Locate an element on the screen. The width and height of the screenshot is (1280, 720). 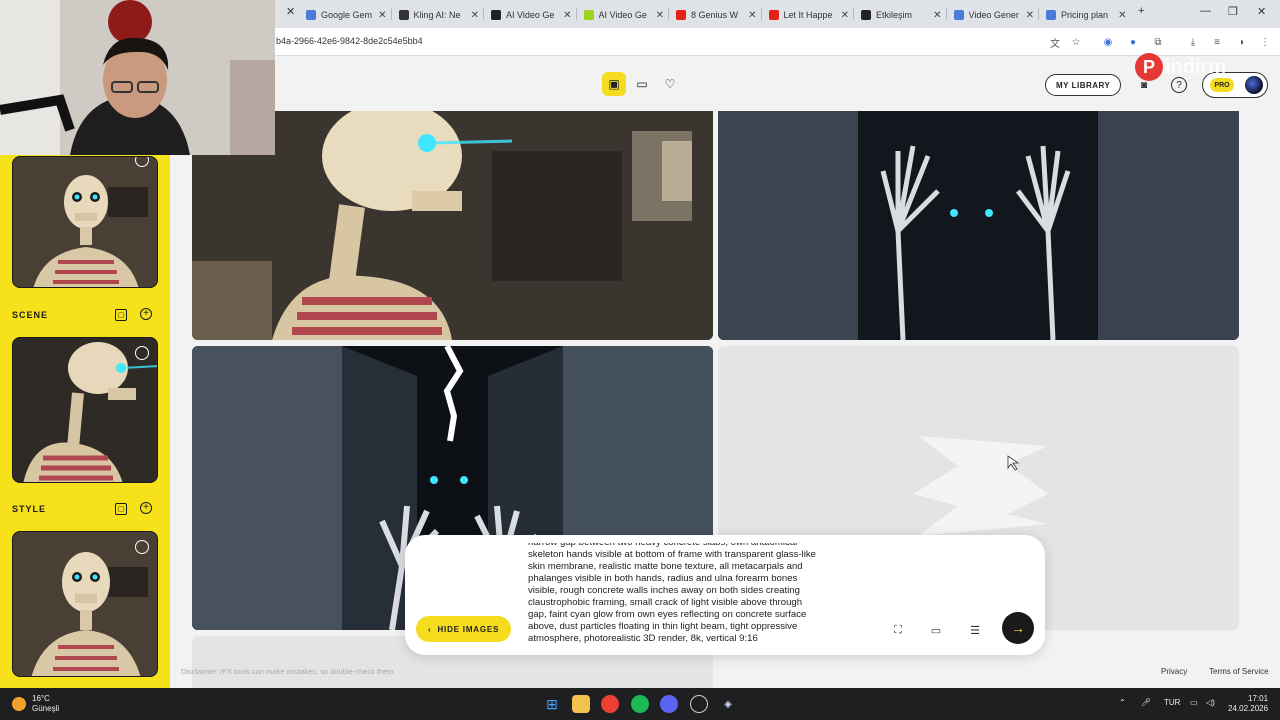
tab-label: Etkileşim is located at coordinates (894, 15).